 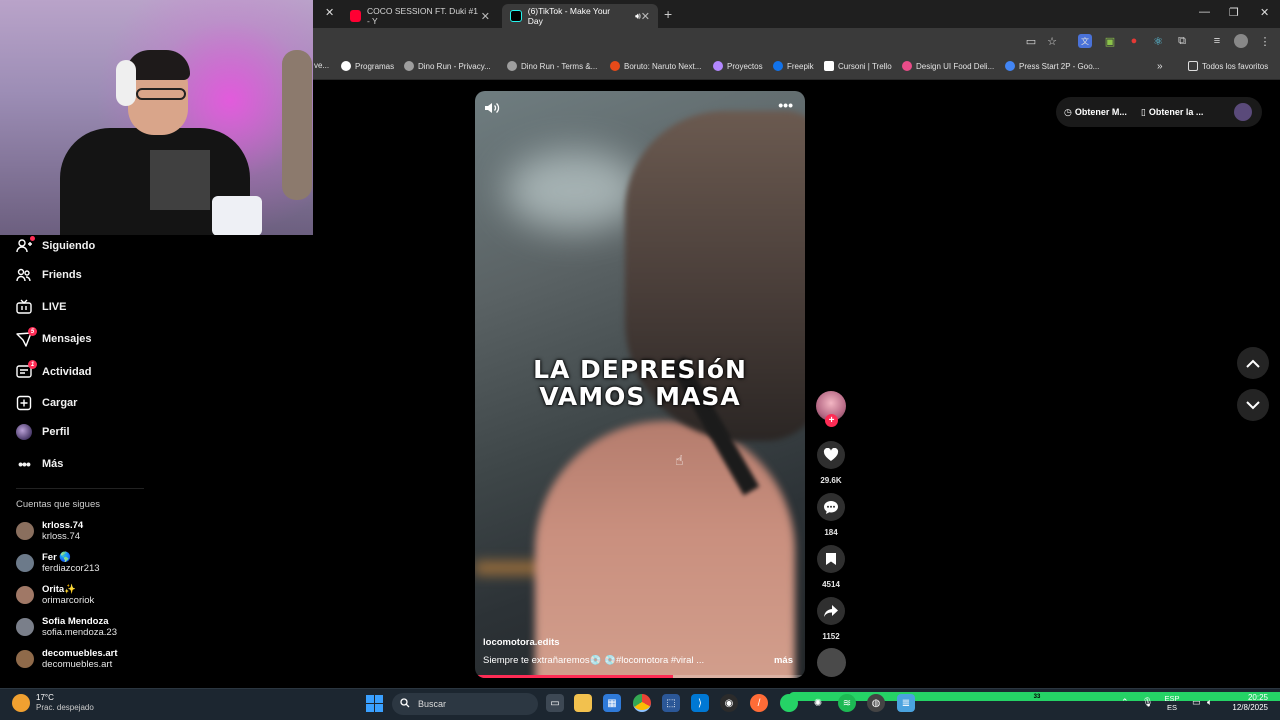 What do you see at coordinates (56, 432) in the screenshot?
I see `sidebar-item-label: Perfil` at bounding box center [56, 432].